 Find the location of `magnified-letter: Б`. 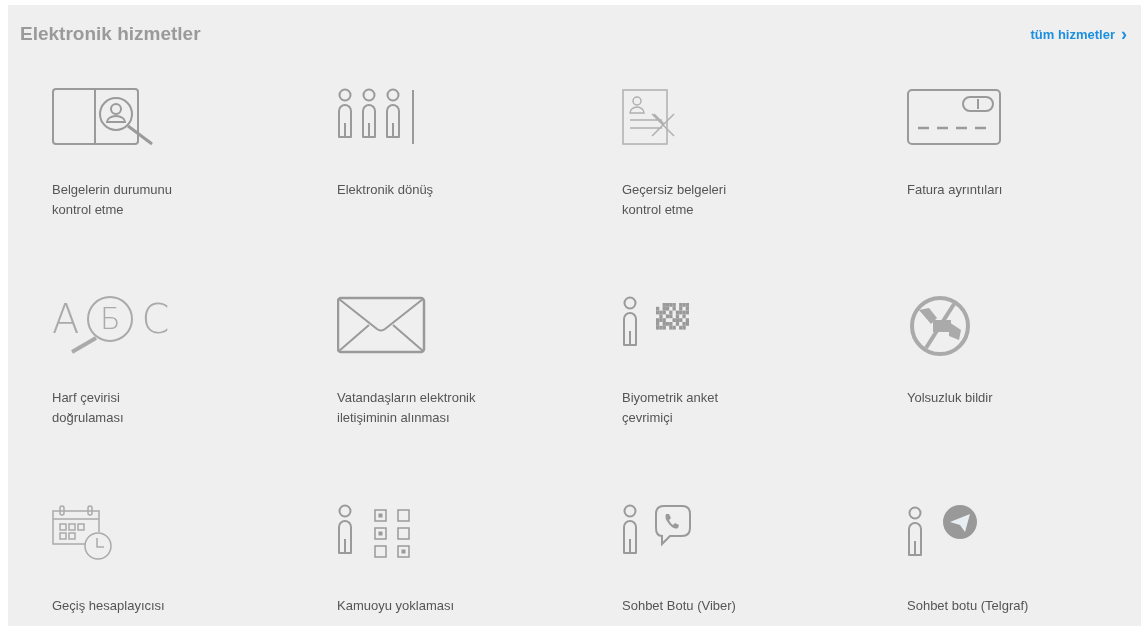

magnified-letter: Б is located at coordinates (110, 318).